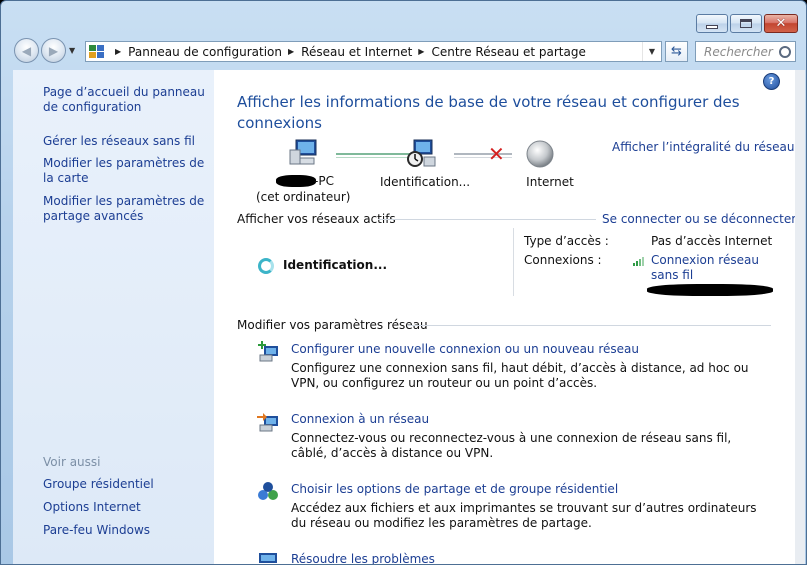  I want to click on computer-caption: (cet ordinateur), so click(303, 197).